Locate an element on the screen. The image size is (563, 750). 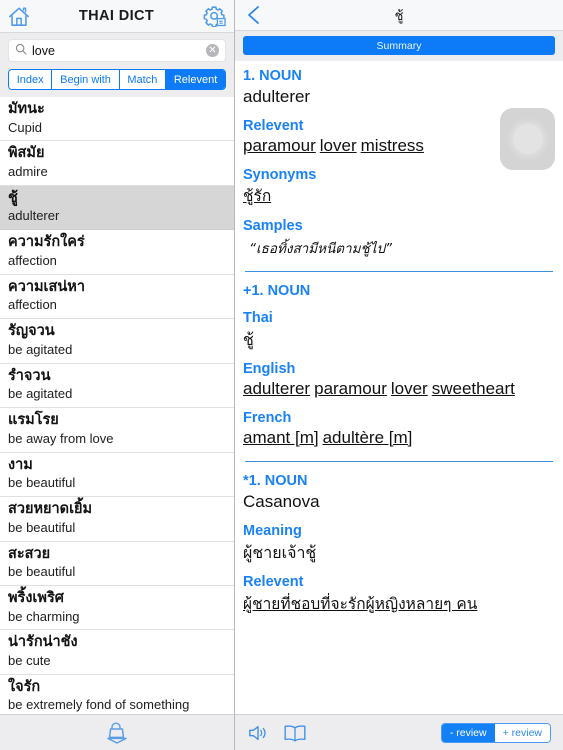
right-navigation-bar: ชู้ is located at coordinates (399, 15).